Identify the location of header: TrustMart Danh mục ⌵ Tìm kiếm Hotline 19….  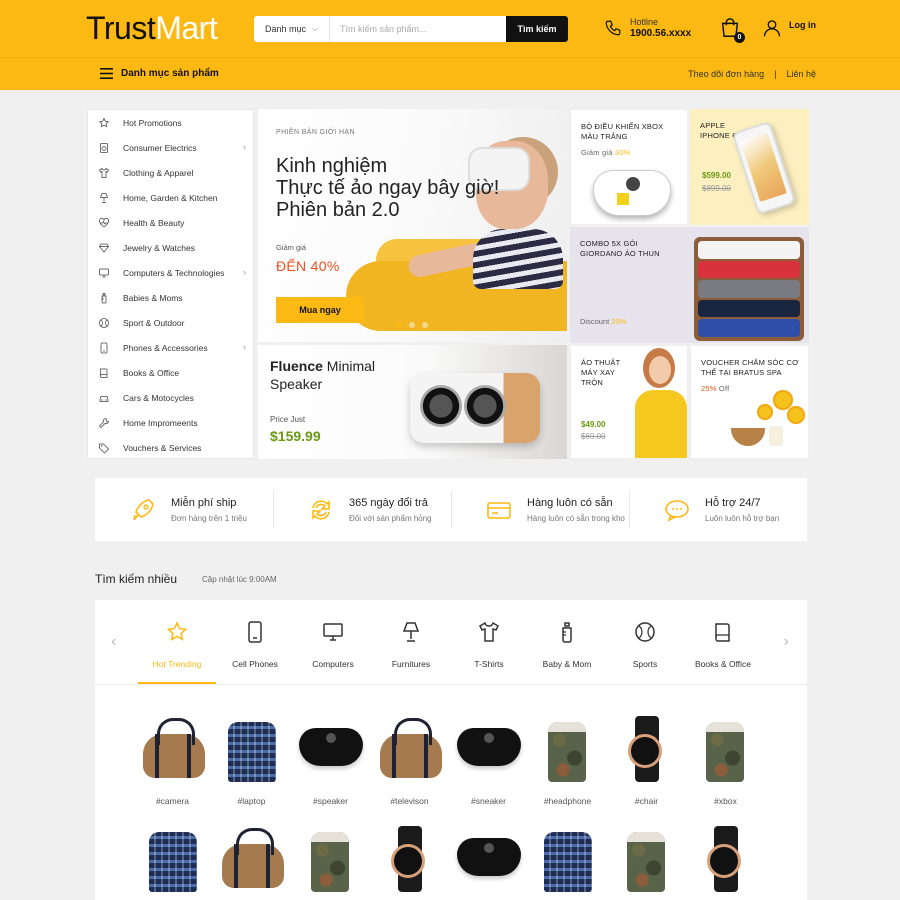
(450, 45).